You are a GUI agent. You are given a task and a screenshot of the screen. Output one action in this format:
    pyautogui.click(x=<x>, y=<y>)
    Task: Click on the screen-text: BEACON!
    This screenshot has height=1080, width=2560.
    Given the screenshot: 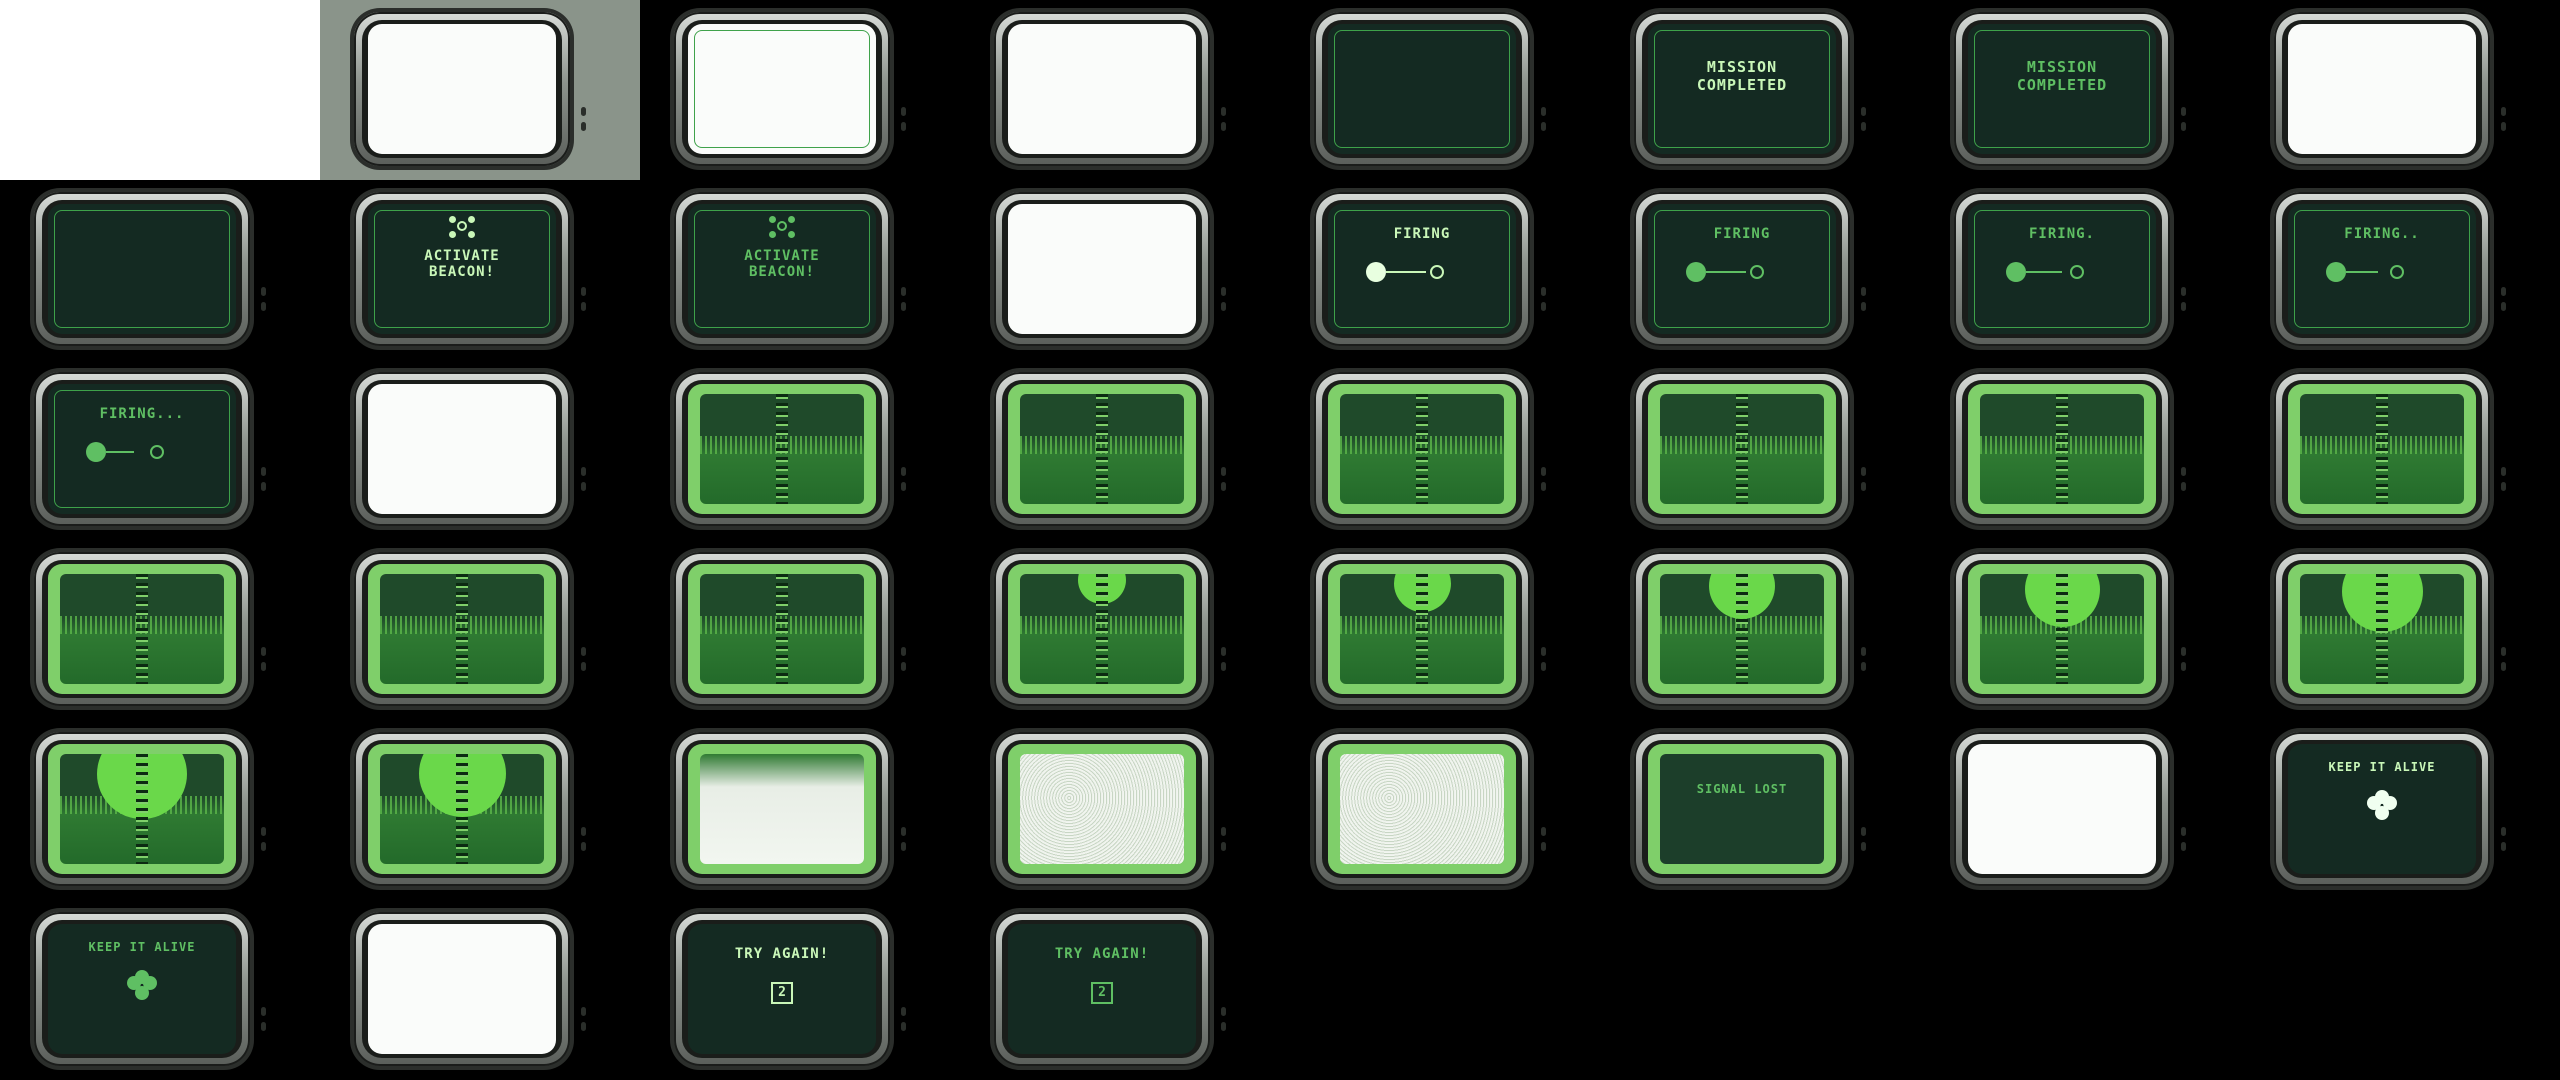 What is the action you would take?
    pyautogui.click(x=461, y=272)
    